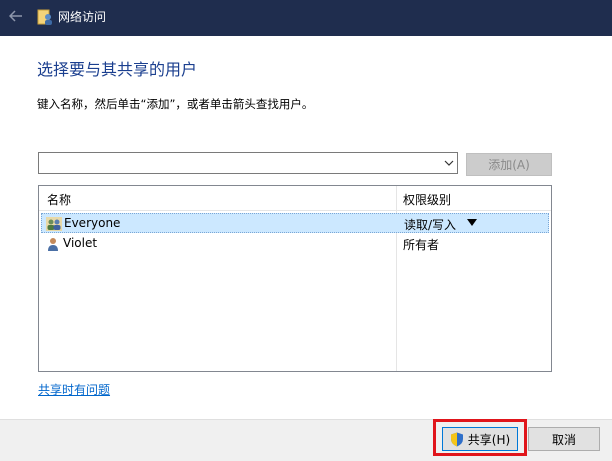  I want to click on chevron-down-icon, so click(449, 163).